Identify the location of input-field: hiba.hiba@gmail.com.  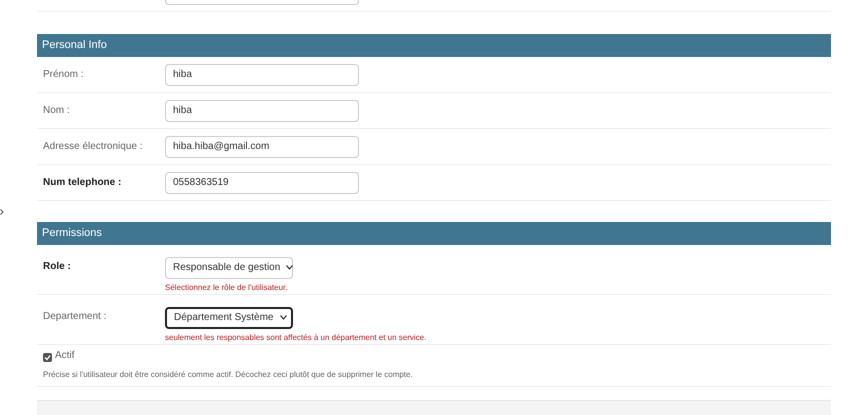
(262, 147).